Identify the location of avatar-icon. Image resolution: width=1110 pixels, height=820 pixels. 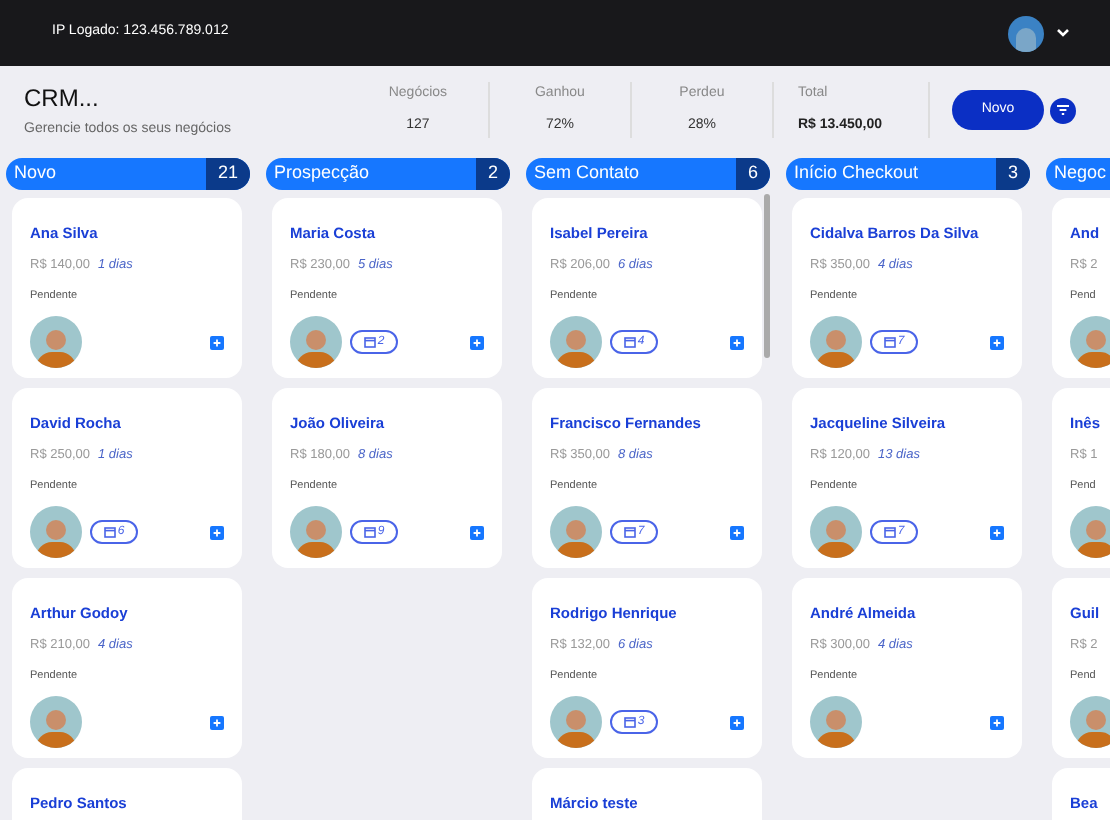
(1026, 33).